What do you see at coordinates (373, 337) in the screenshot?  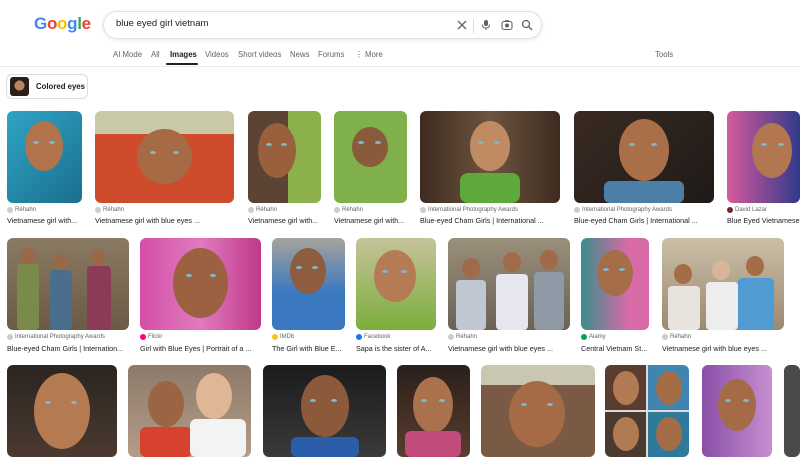 I see `result-source: Facebook` at bounding box center [373, 337].